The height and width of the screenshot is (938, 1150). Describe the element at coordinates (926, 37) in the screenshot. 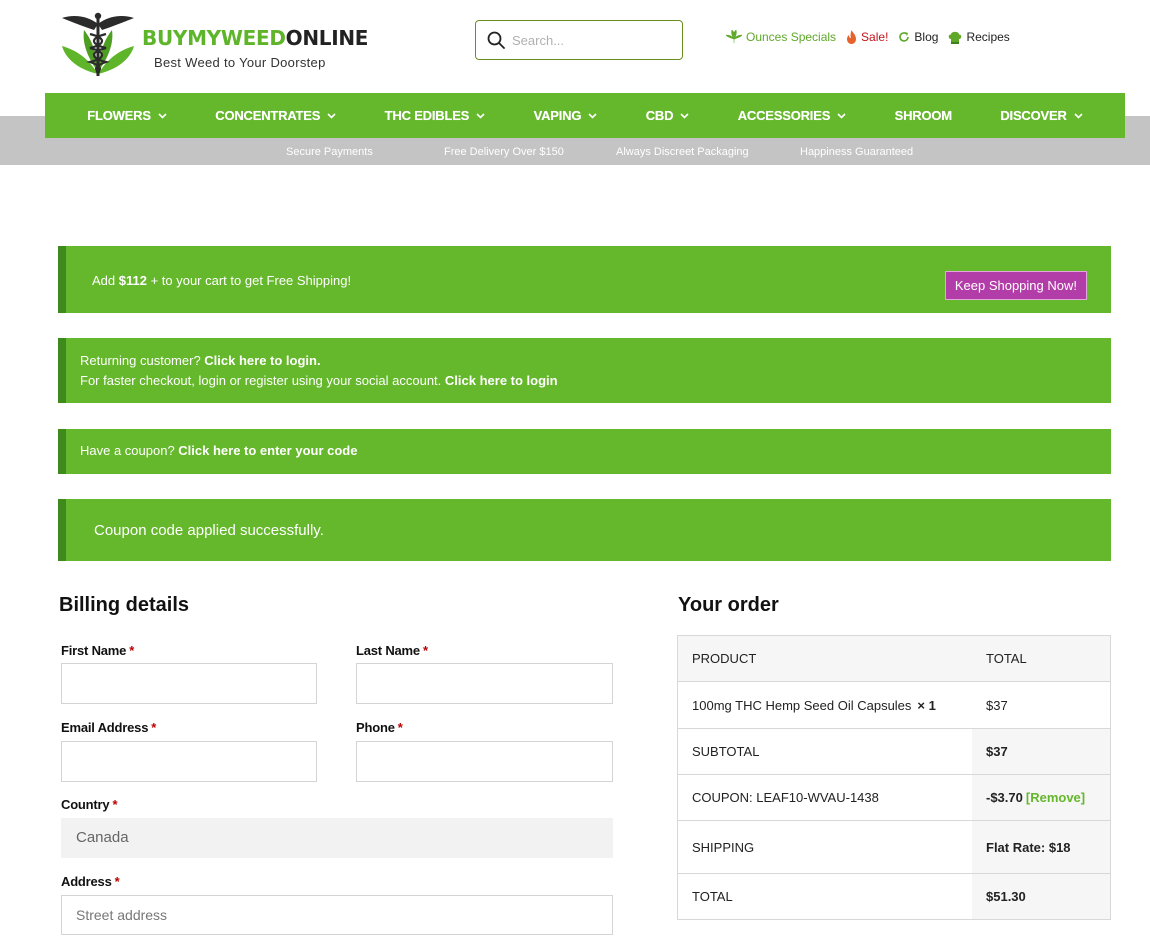

I see `blog-label: Blog` at that location.